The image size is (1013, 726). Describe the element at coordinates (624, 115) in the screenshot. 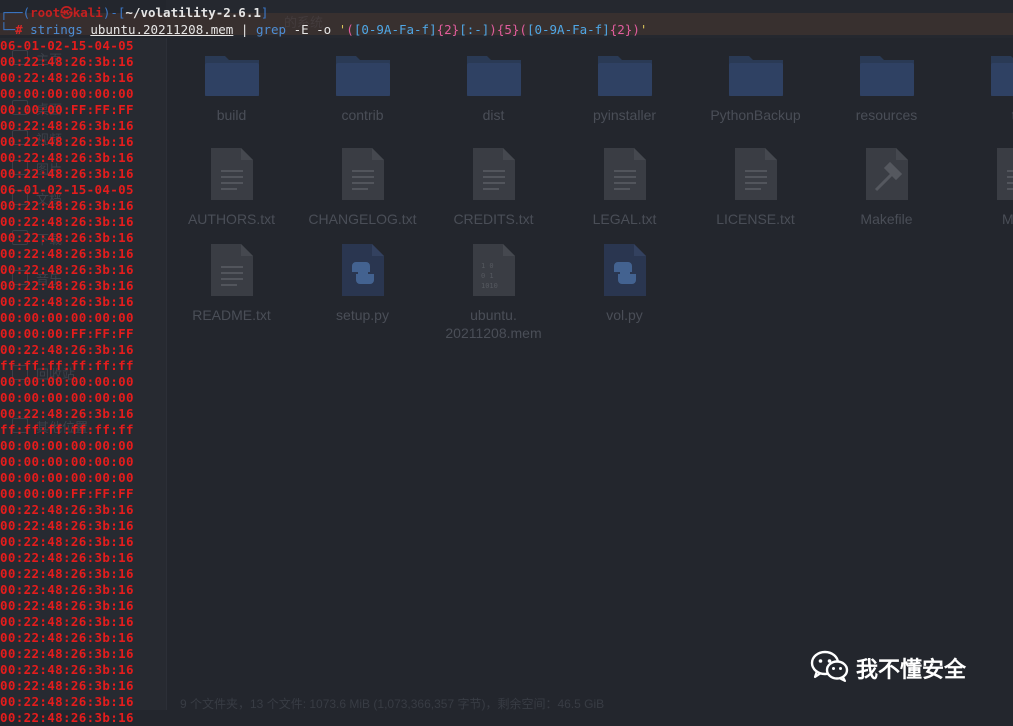

I see `file-item-name: pyinstaller` at that location.